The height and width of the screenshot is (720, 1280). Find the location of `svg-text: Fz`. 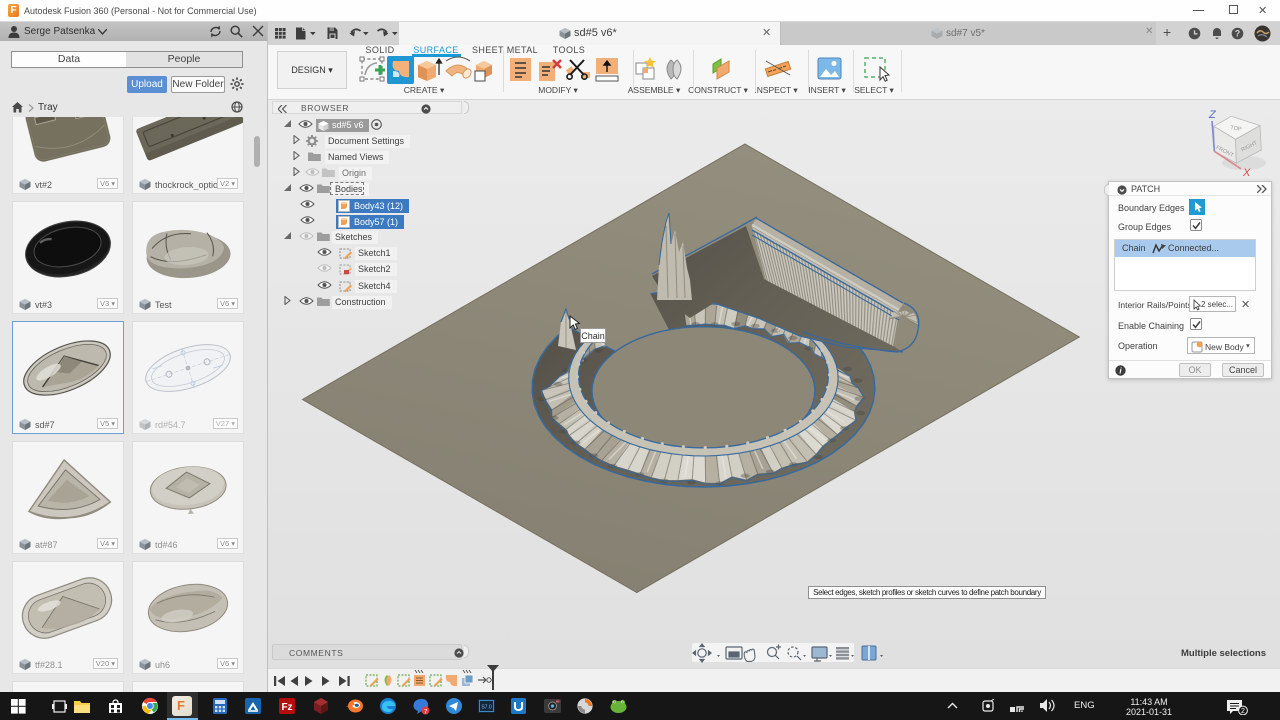

svg-text: Fz is located at coordinates (286, 707).